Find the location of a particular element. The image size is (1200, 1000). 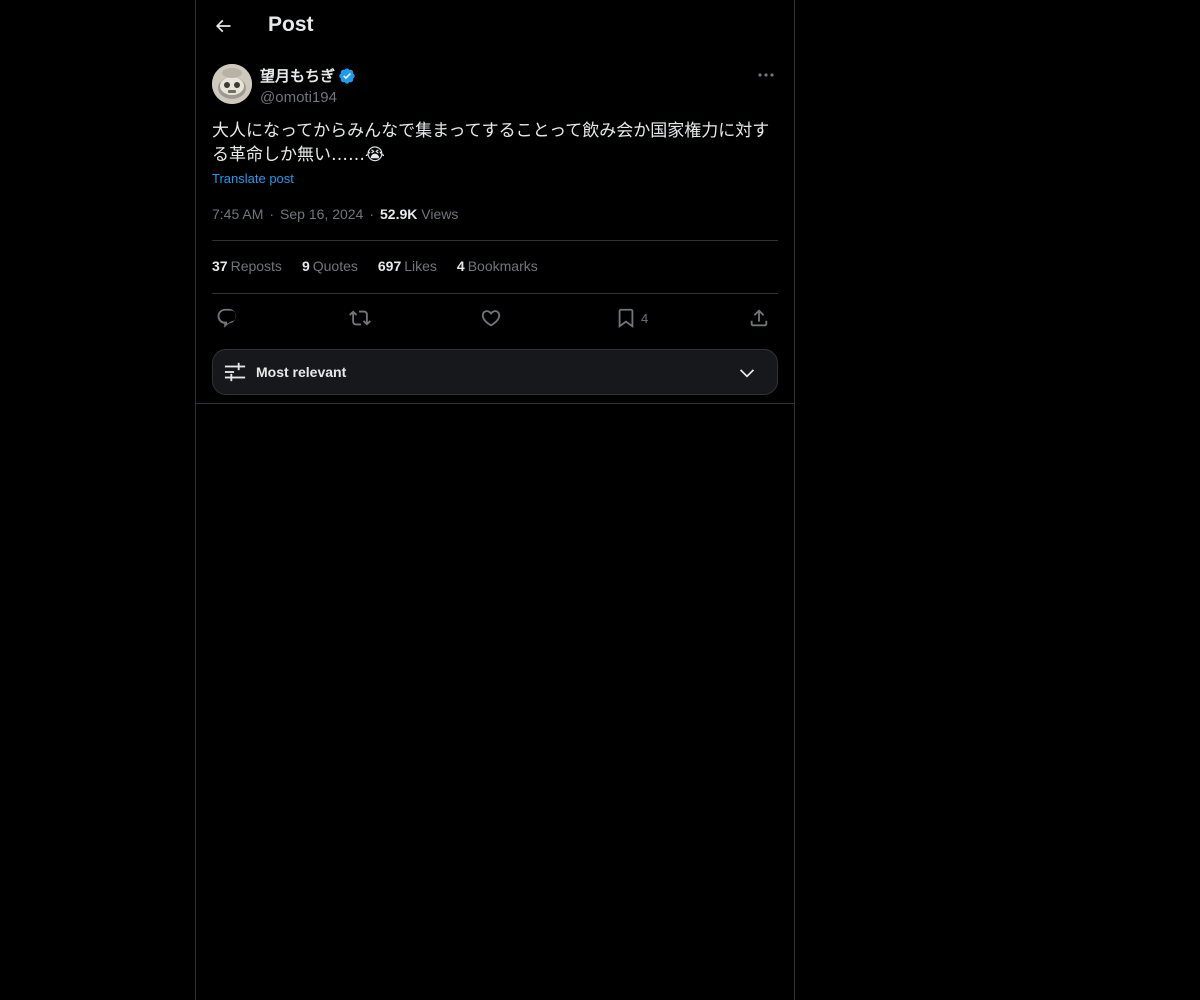

repost-button is located at coordinates (360, 318).